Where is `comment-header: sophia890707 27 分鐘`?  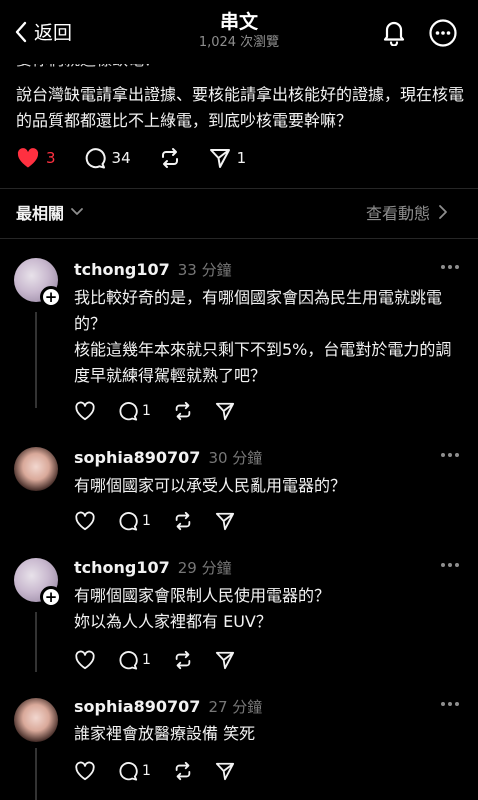
comment-header: sophia890707 27 分鐘 is located at coordinates (168, 706).